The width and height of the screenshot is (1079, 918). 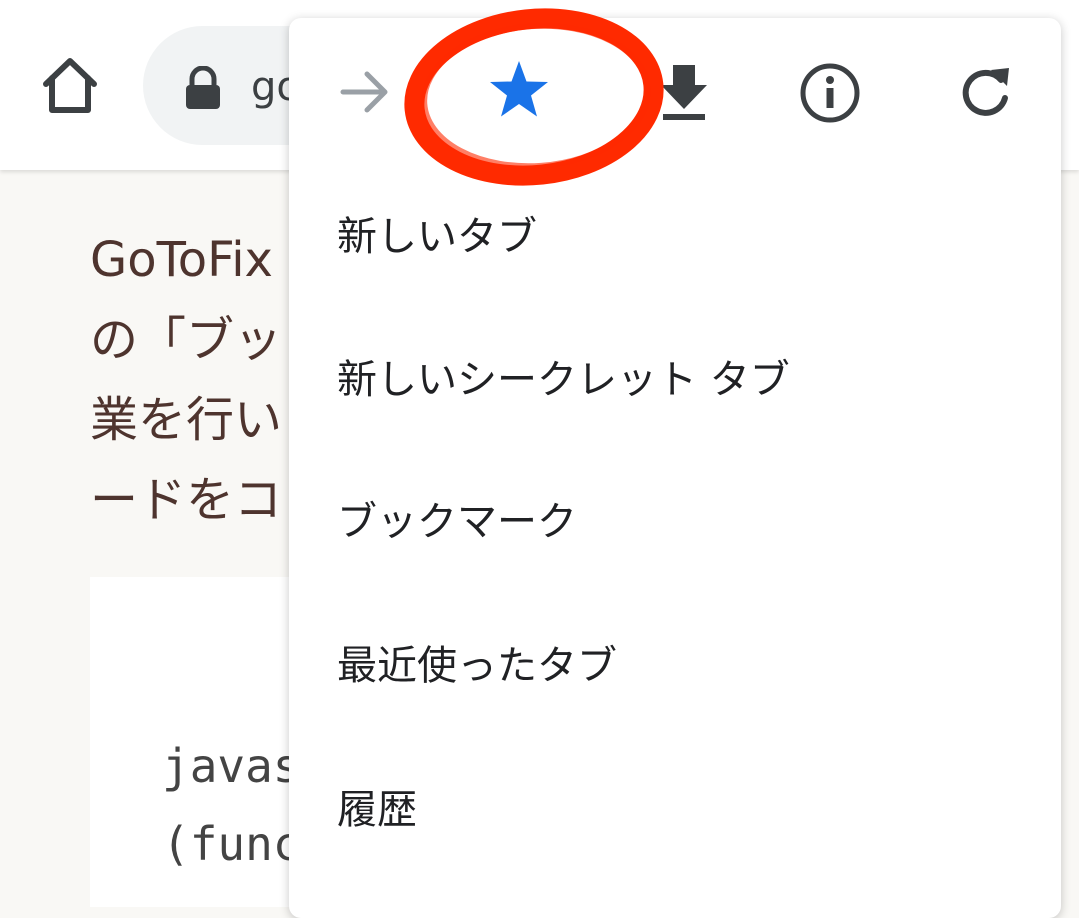 What do you see at coordinates (365, 94) in the screenshot?
I see `forward-arrow-icon` at bounding box center [365, 94].